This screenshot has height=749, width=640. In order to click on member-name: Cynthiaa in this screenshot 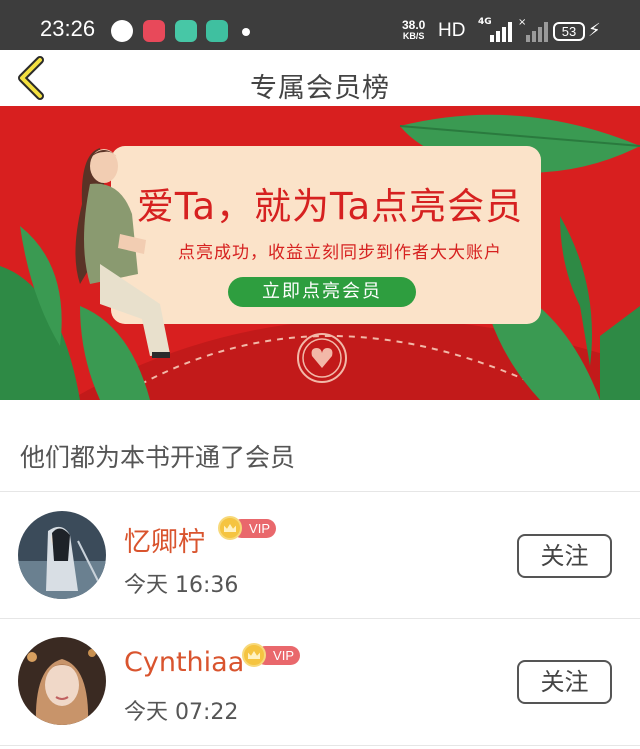, I will do `click(184, 662)`.